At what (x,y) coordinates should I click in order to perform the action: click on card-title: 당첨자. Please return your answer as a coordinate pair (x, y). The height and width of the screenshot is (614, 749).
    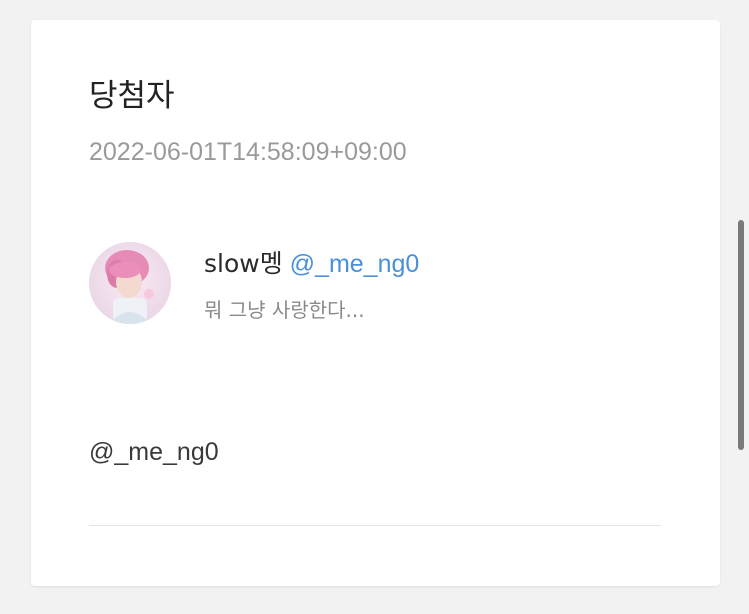
    Looking at the image, I should click on (132, 96).